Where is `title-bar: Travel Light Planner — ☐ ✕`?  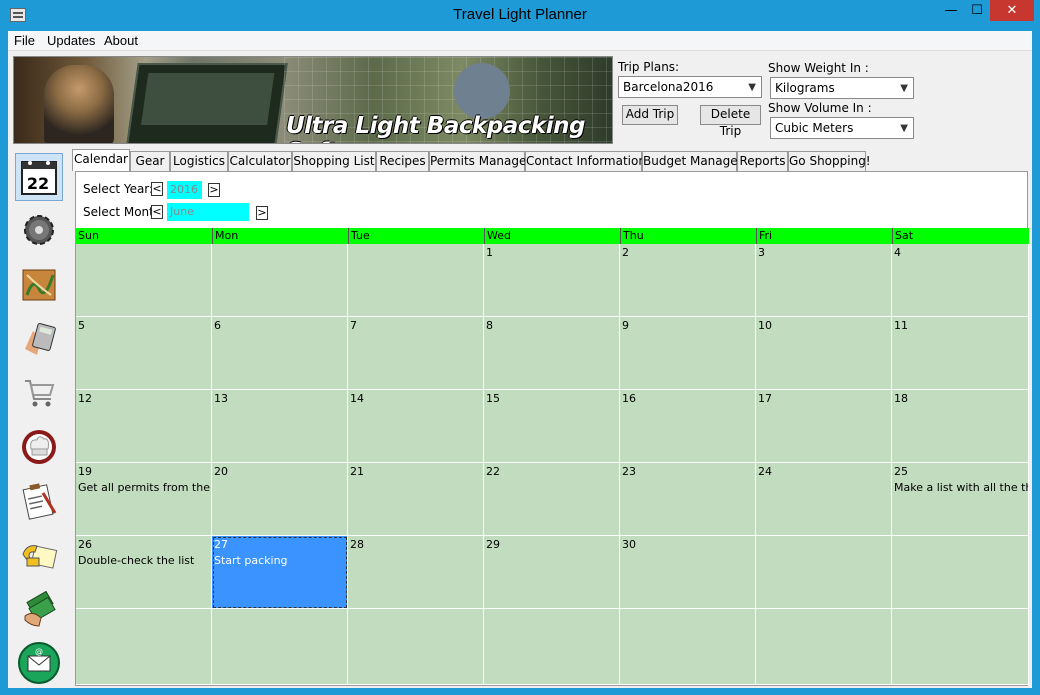 title-bar: Travel Light Planner — ☐ ✕ is located at coordinates (520, 15).